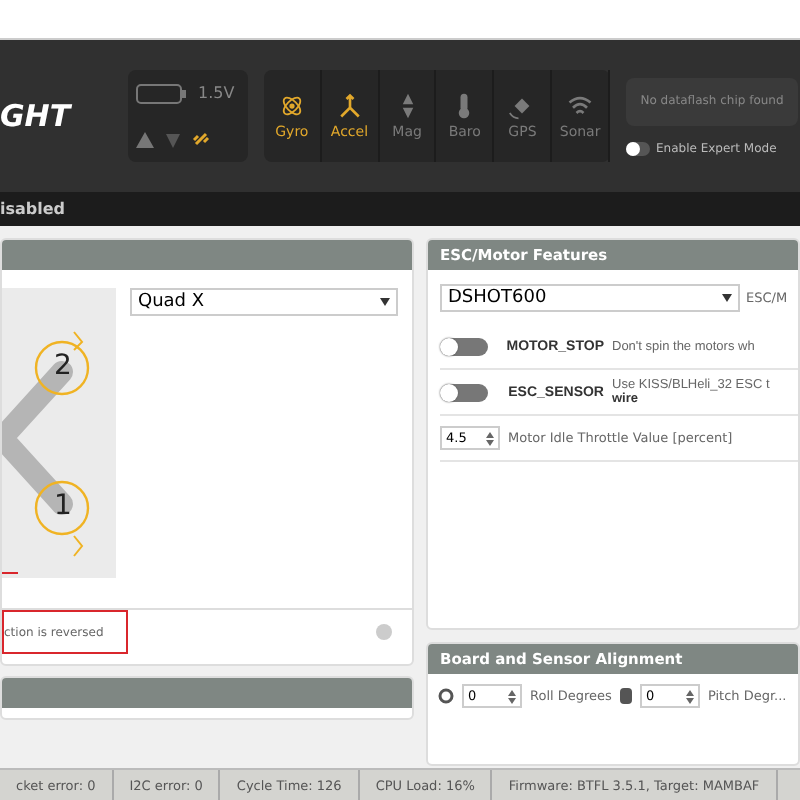 The height and width of the screenshot is (800, 800). I want to click on warning-icon, so click(145, 139).